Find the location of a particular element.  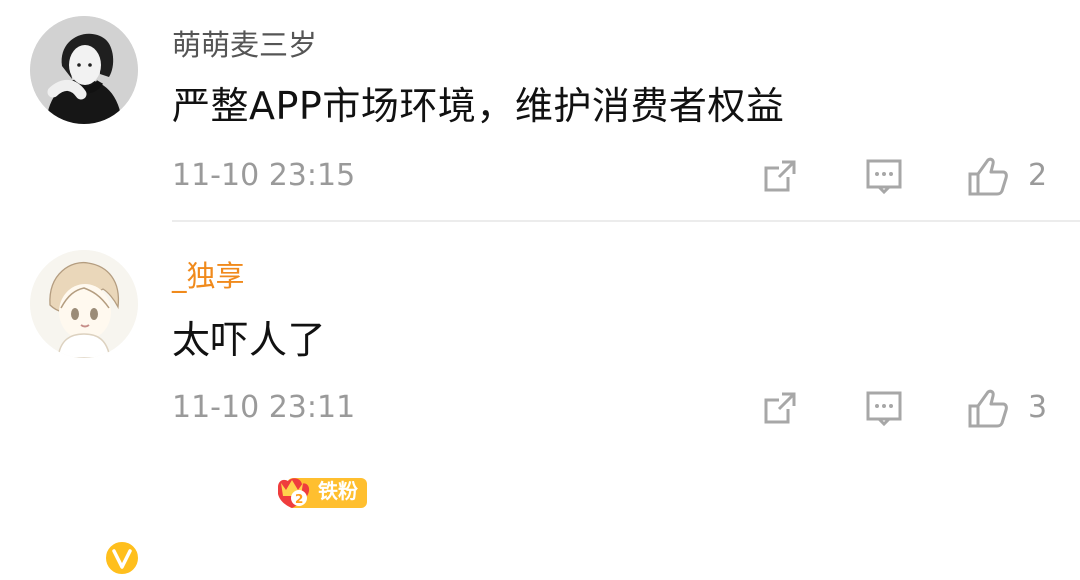

cartoon-avatar-icon is located at coordinates (84, 304).